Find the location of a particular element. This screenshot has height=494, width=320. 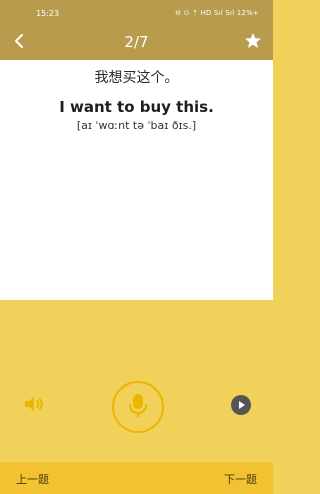

bottom-navigation: 上一题 下一题 is located at coordinates (136, 478).